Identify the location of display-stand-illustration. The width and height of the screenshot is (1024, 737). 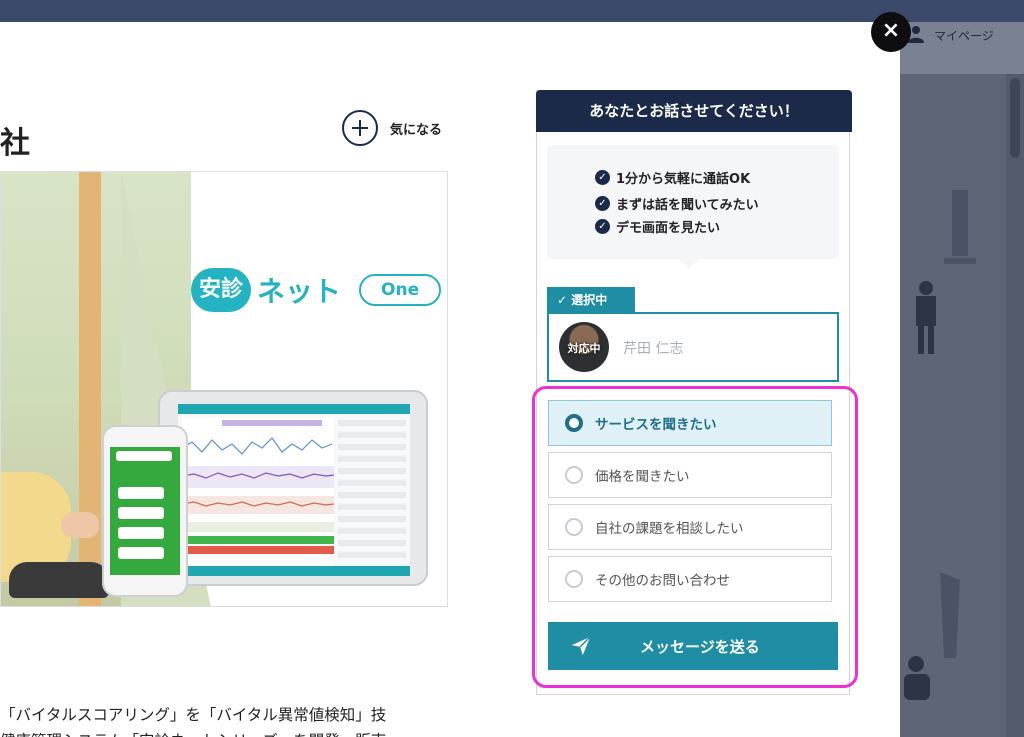
(960, 227).